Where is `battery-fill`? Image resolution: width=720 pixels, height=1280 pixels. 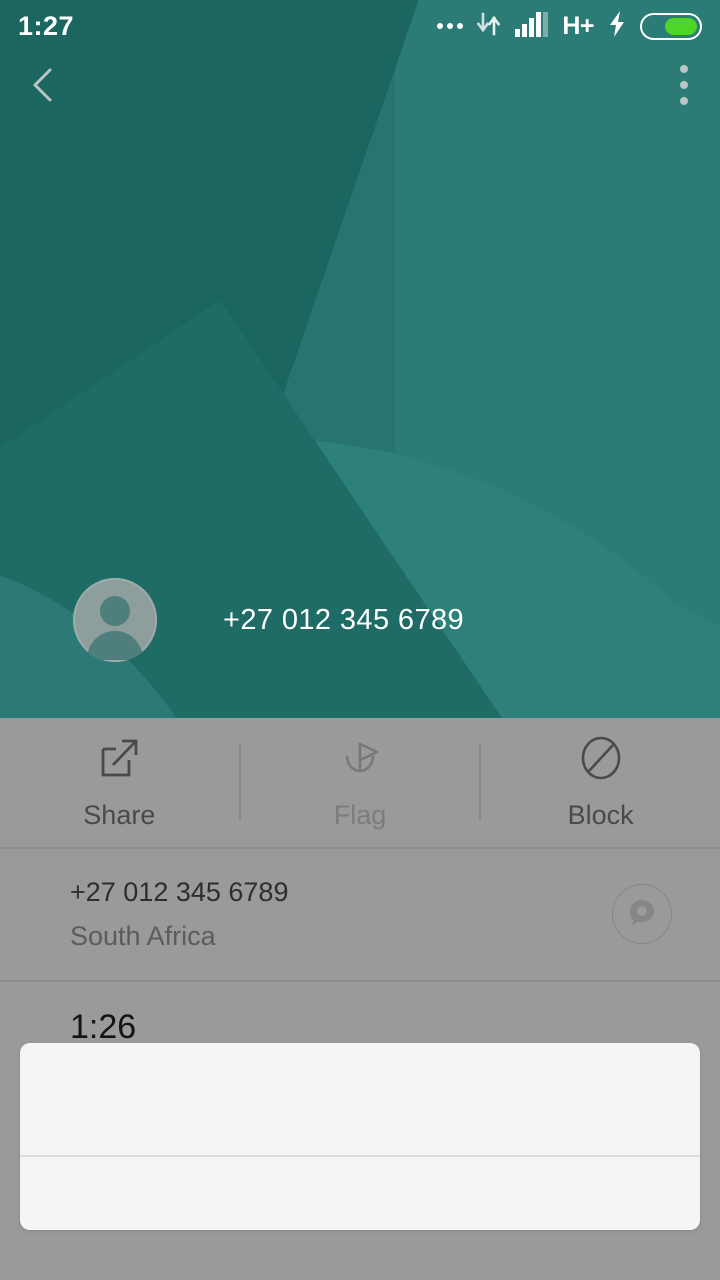
battery-fill is located at coordinates (680, 26).